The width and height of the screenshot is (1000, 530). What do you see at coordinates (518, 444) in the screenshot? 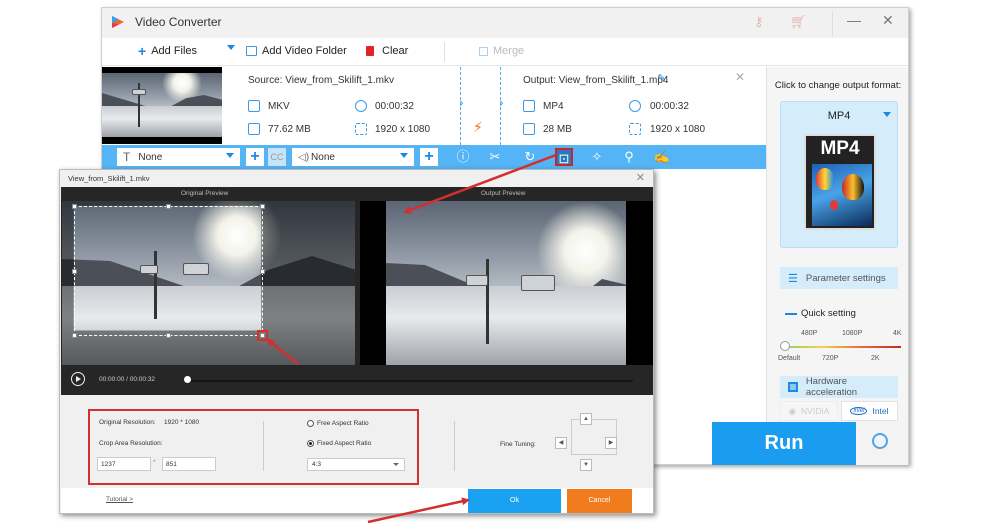
I see `fine-tuning-label: Fine Tuning:` at bounding box center [518, 444].